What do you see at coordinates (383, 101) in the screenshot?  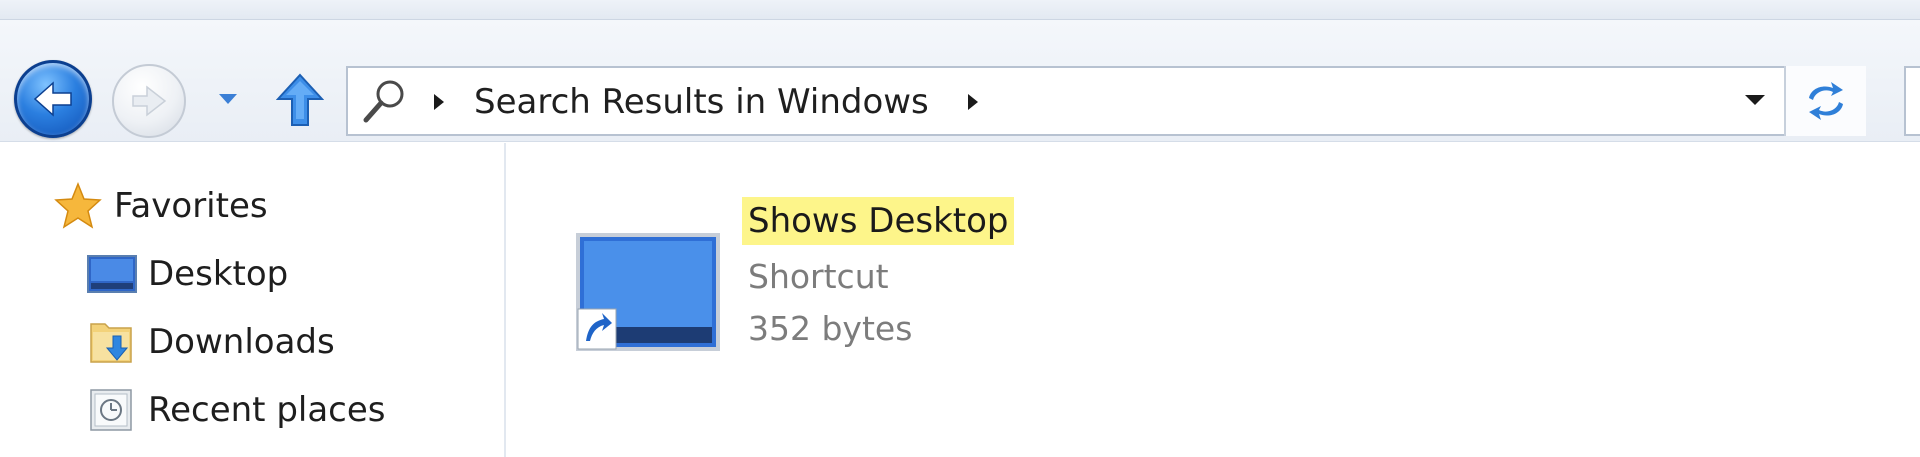 I see `search-icon` at bounding box center [383, 101].